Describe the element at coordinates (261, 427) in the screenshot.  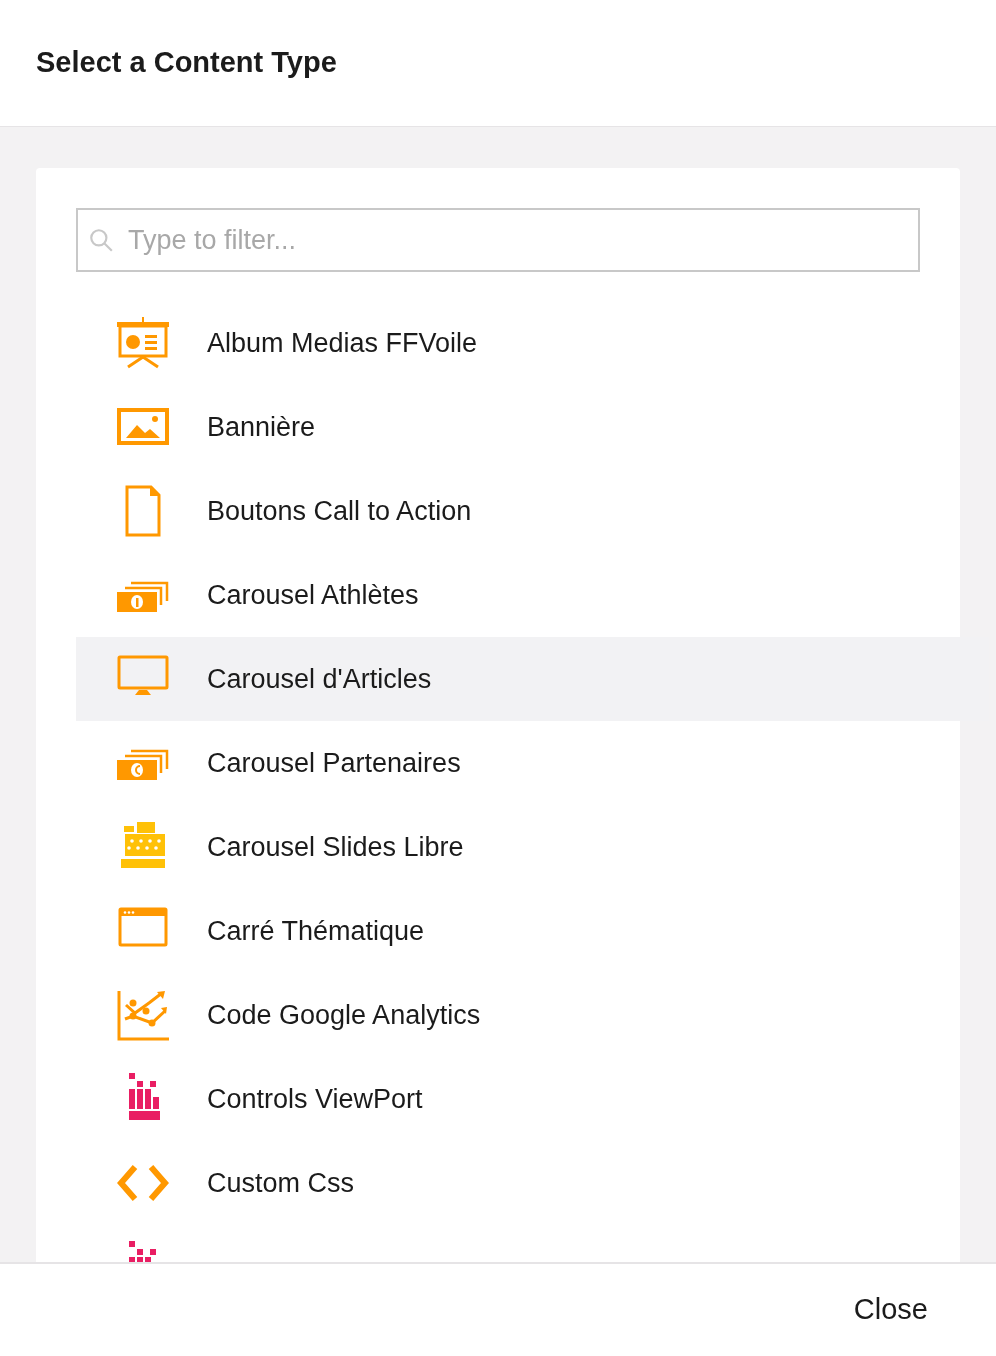
I see `item-label: Bannière` at that location.